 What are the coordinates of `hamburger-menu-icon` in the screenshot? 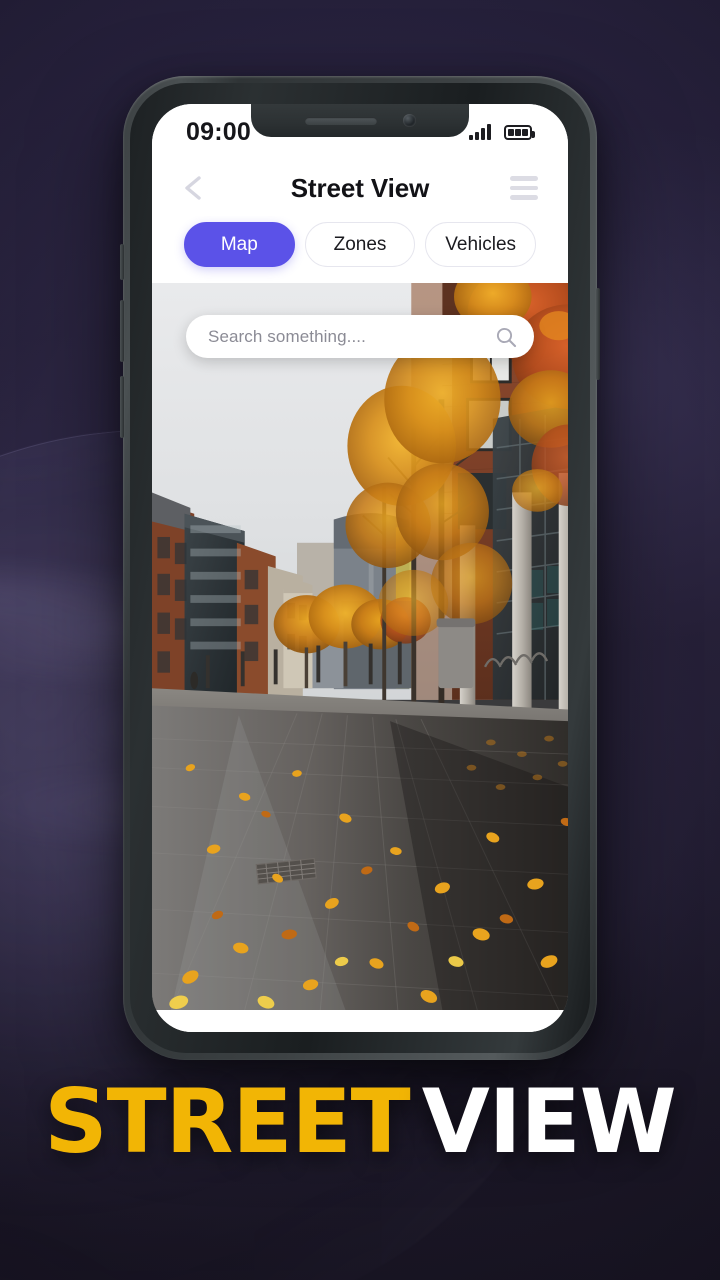 It's located at (524, 188).